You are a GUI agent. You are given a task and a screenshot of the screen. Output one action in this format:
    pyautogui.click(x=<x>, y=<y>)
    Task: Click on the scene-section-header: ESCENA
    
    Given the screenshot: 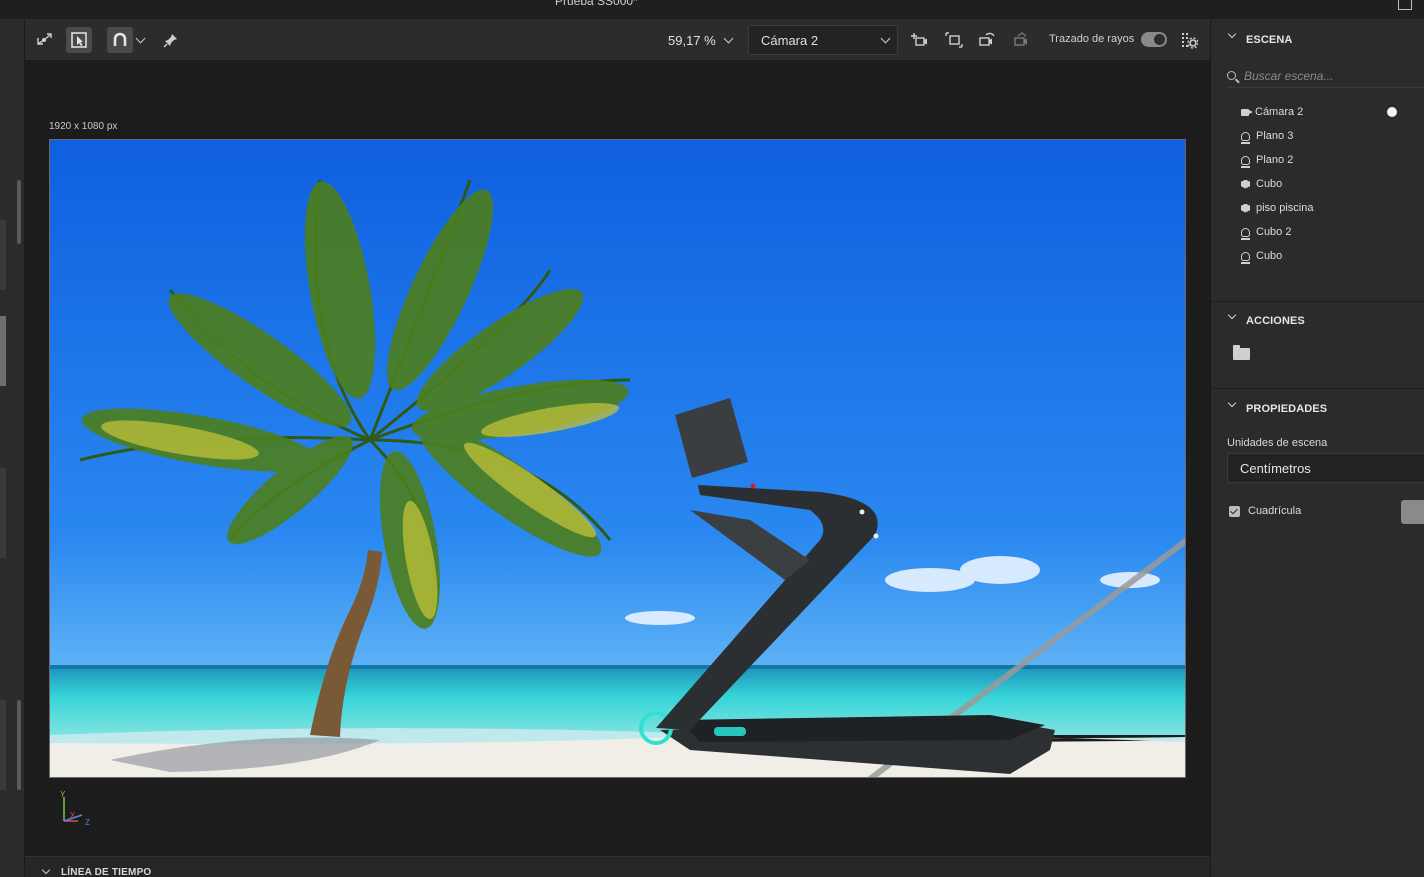 What is the action you would take?
    pyautogui.click(x=1317, y=40)
    